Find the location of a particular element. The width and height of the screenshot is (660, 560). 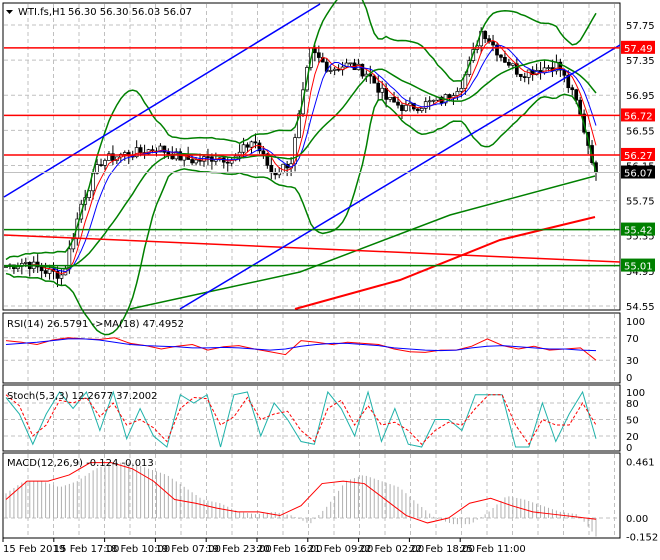

rsi-line is located at coordinates (301, 349).